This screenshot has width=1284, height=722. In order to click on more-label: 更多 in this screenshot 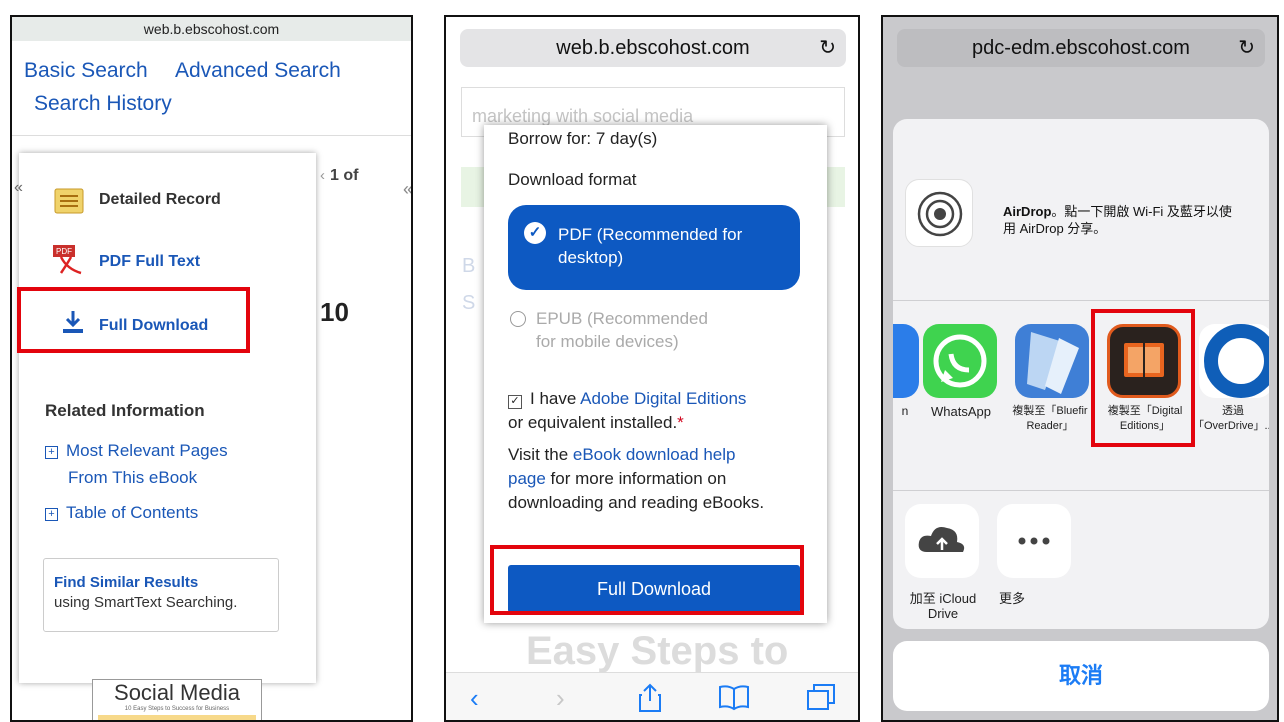, I will do `click(1011, 598)`.